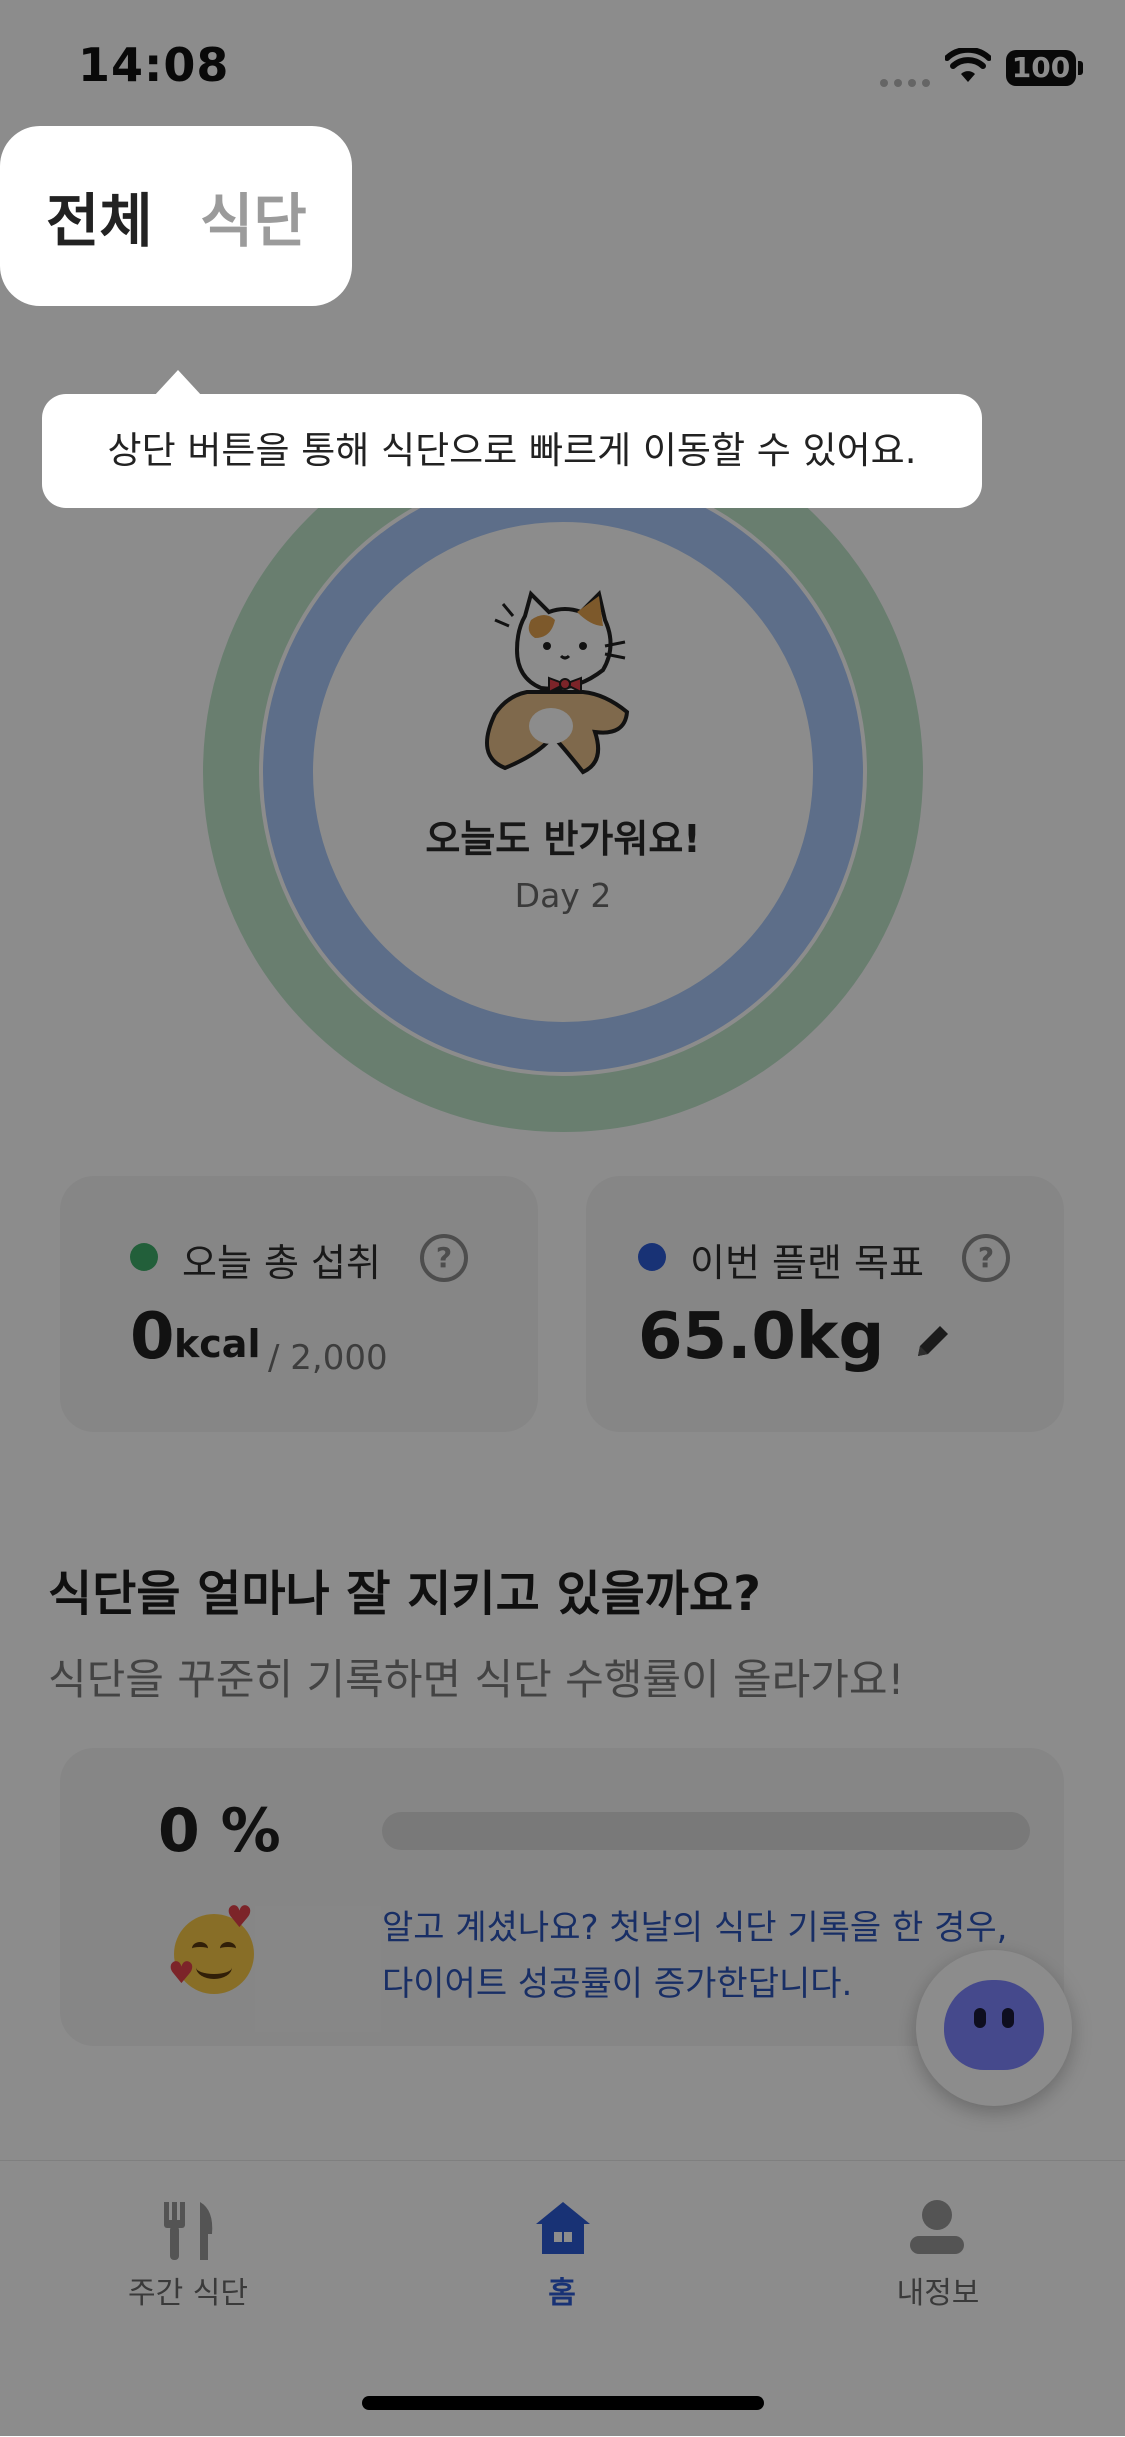 This screenshot has height=2437, width=1125. I want to click on tooltip-text: 상단 버튼을 통해 식단으로 빠르게 이동할 수 있어요., so click(512, 450).